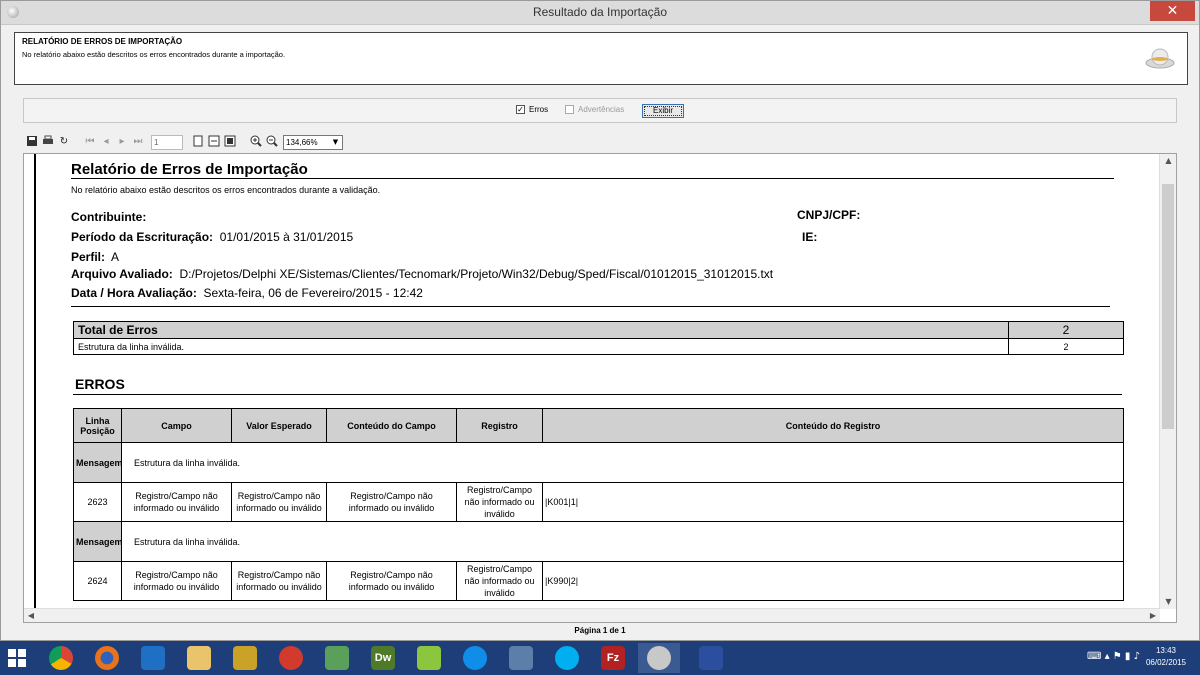 This screenshot has height=675, width=1200. Describe the element at coordinates (663, 111) in the screenshot. I see `exibir-button: Exibir` at that location.